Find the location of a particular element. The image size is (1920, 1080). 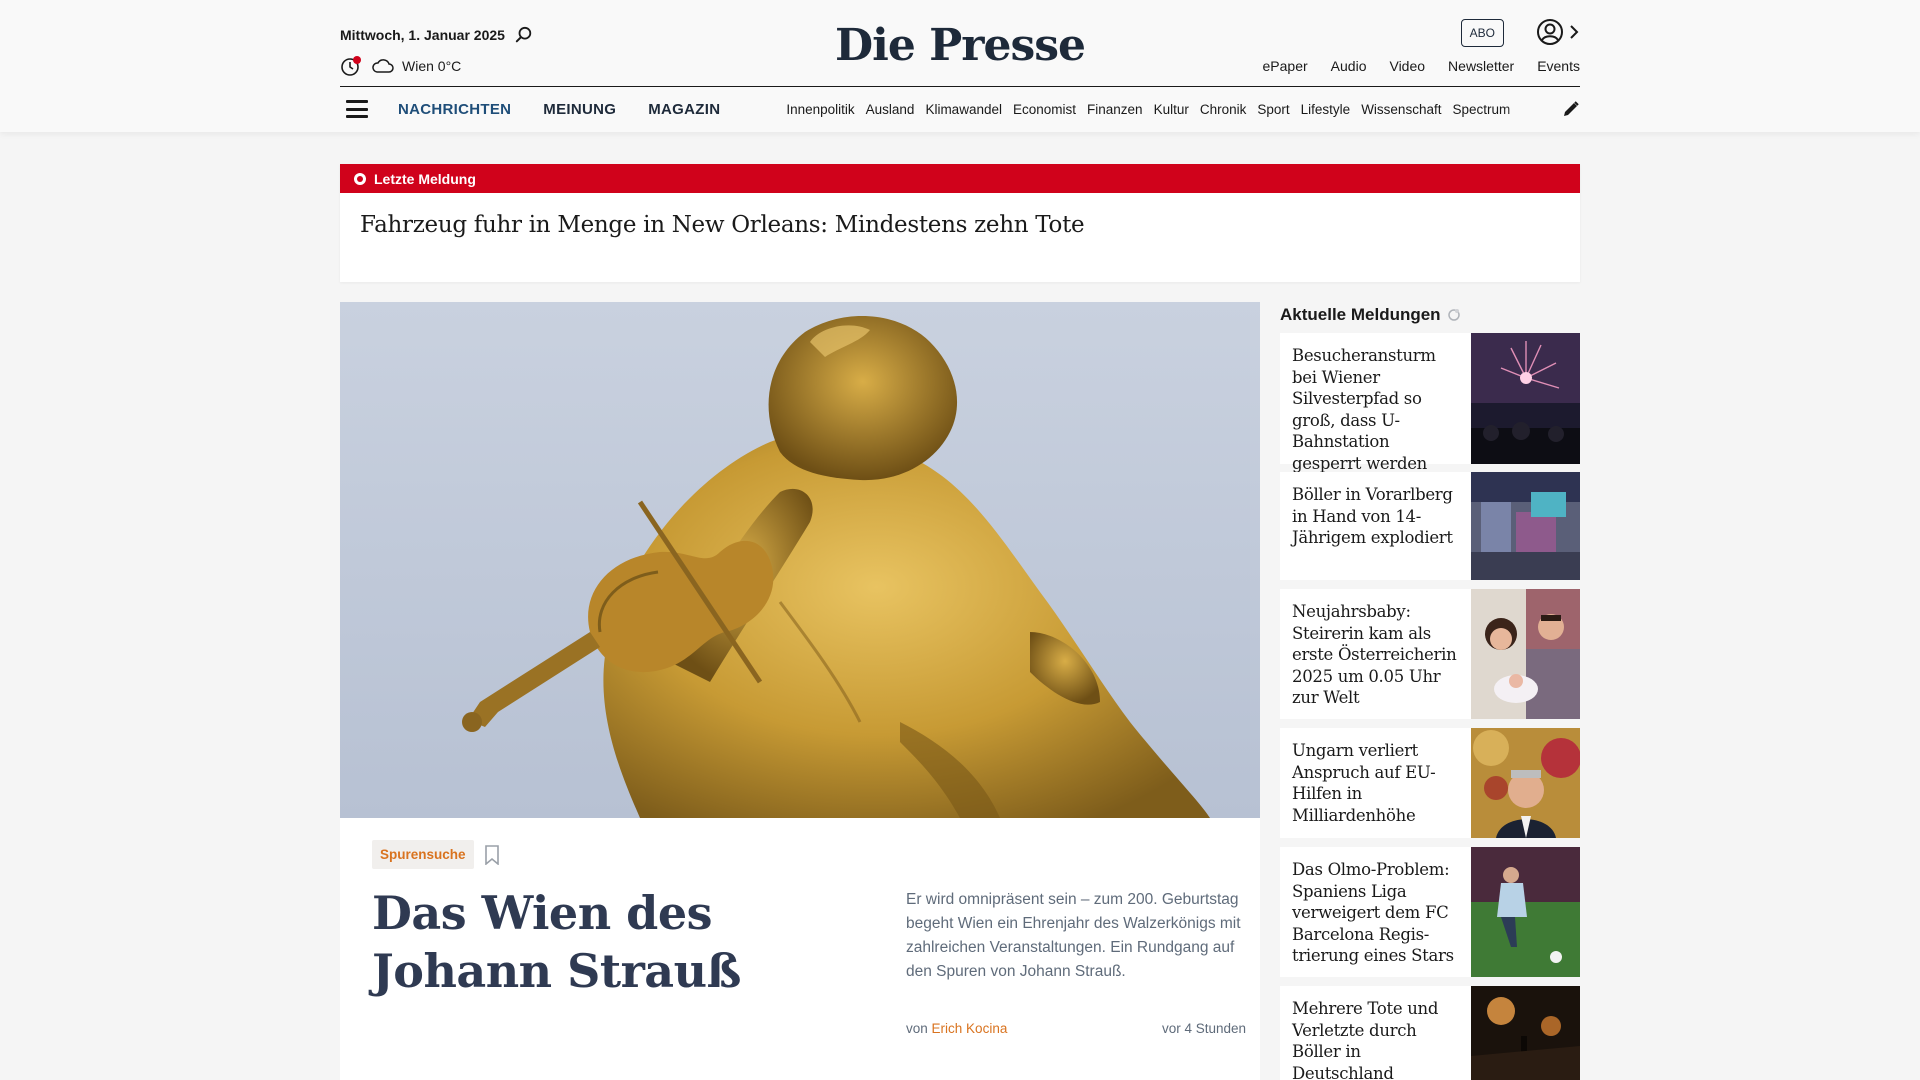

author-link: Erich Kocina is located at coordinates (970, 1028).